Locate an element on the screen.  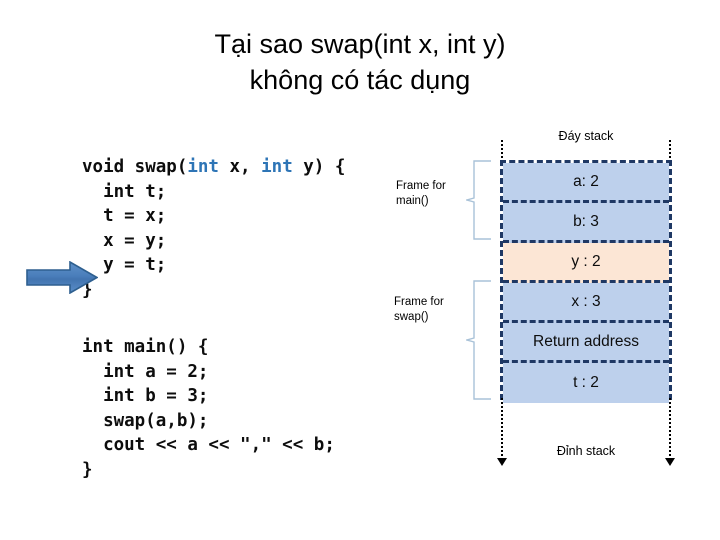
code-line: int main() { is located at coordinates (208, 347).